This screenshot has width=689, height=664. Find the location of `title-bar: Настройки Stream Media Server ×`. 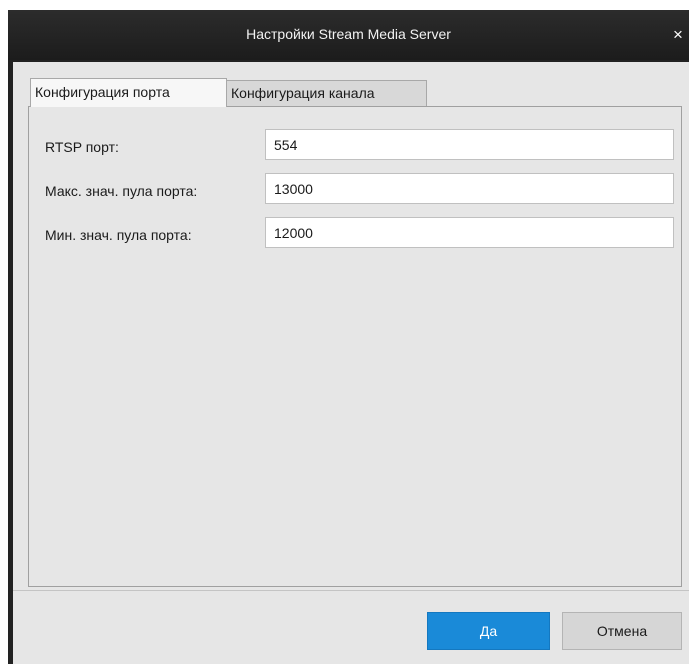

title-bar: Настройки Stream Media Server × is located at coordinates (348, 35).